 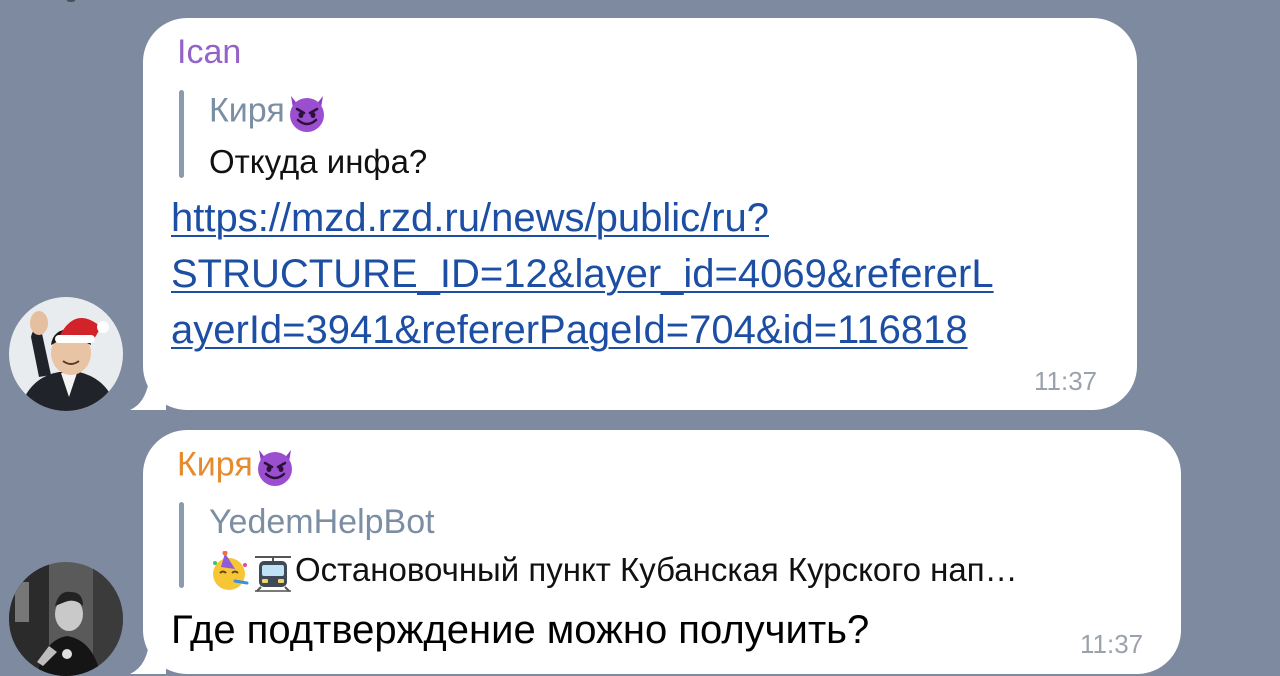 I want to click on devil-face-icon, so click(x=275, y=466).